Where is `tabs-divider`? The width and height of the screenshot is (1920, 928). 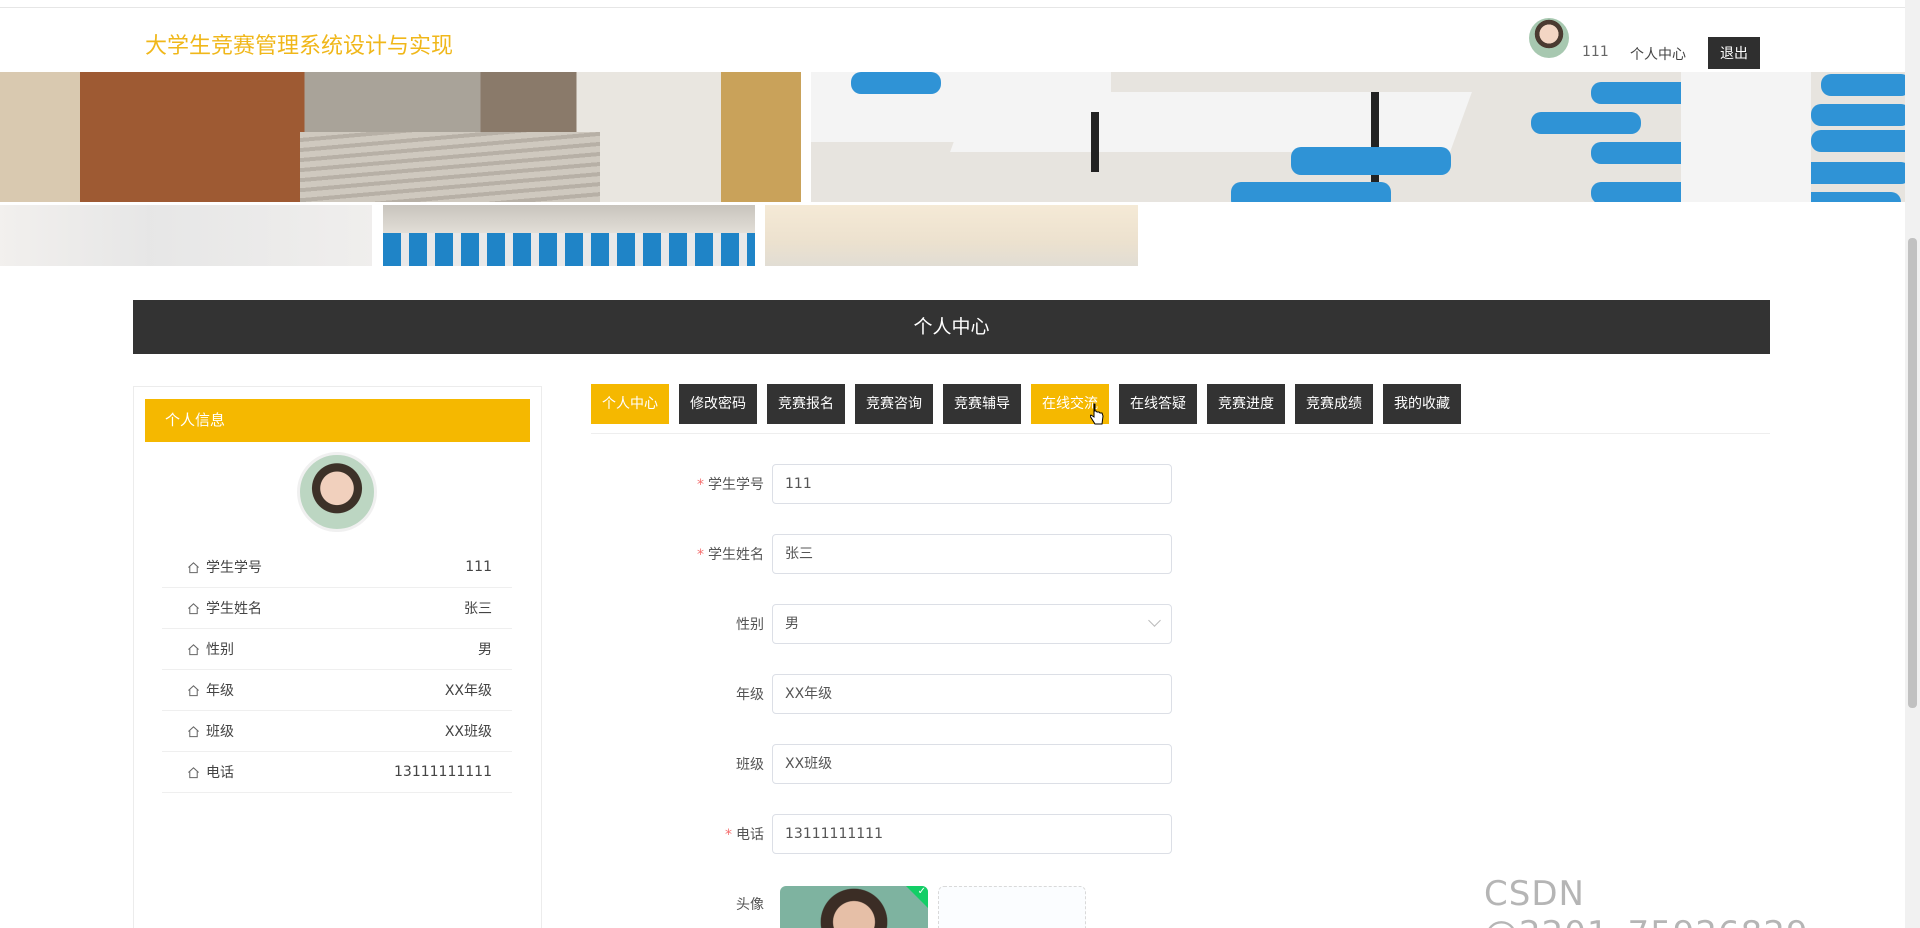 tabs-divider is located at coordinates (1180, 433).